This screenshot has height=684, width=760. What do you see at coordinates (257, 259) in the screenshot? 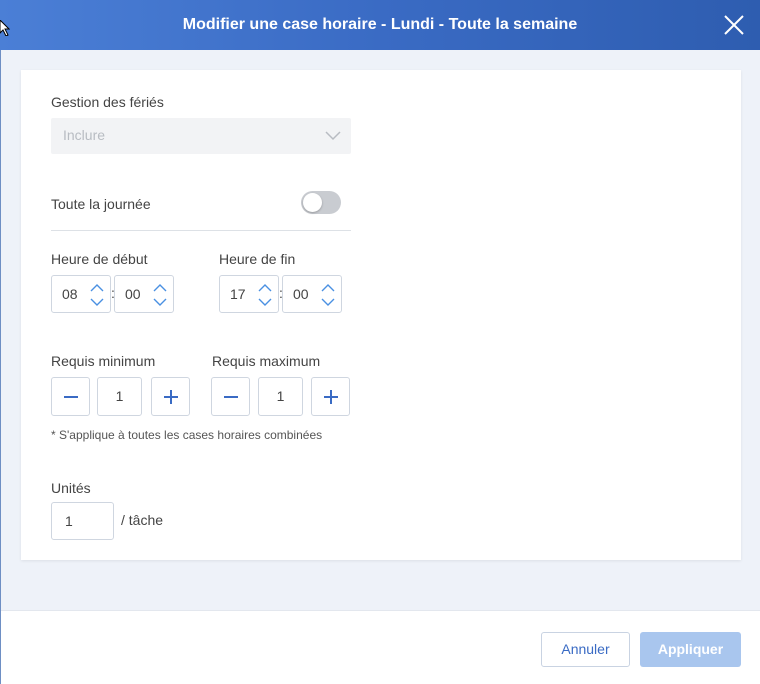
I see `end-time-label: Heure de fin` at bounding box center [257, 259].